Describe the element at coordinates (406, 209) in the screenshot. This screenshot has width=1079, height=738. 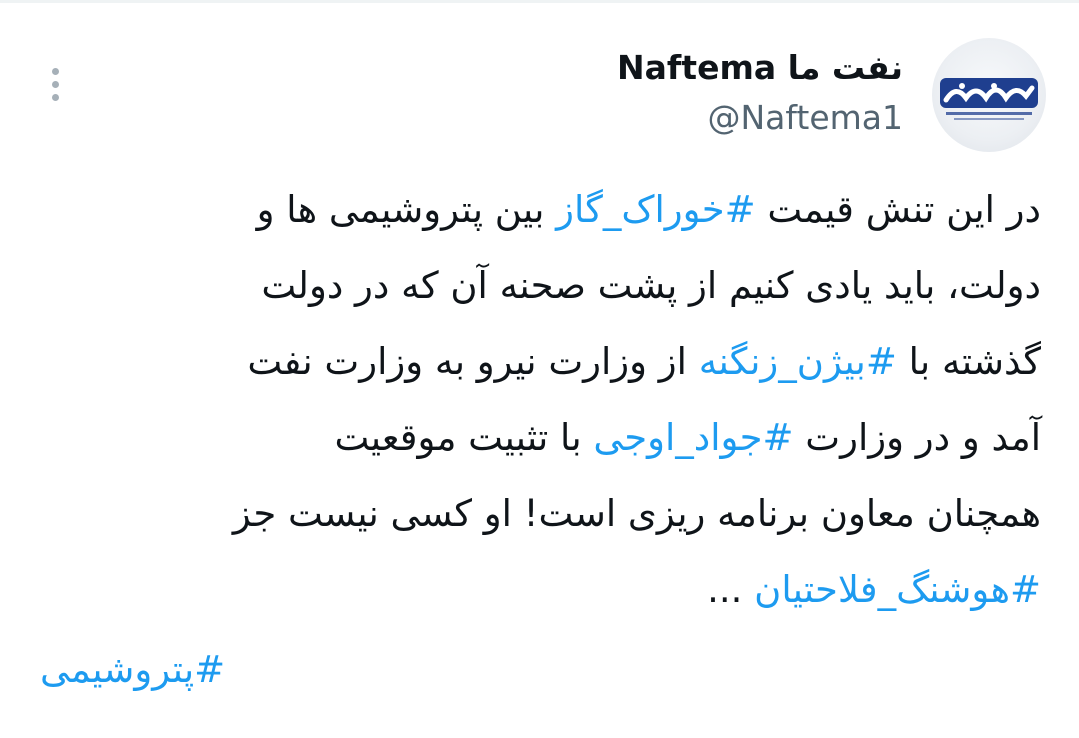
I see `tweet-text-segment: بین پتروشیمی ها و` at that location.